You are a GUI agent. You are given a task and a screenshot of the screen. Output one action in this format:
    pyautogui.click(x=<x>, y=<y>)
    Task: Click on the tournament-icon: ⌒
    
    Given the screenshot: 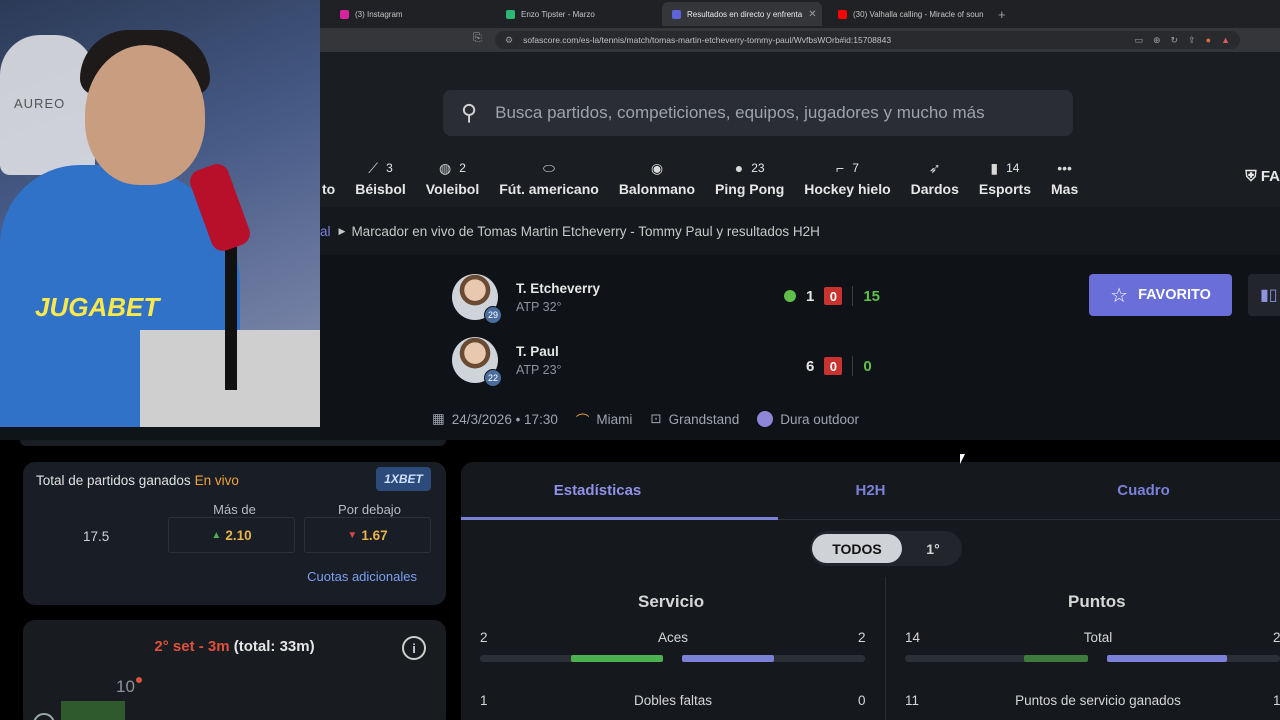 What is the action you would take?
    pyautogui.click(x=582, y=420)
    